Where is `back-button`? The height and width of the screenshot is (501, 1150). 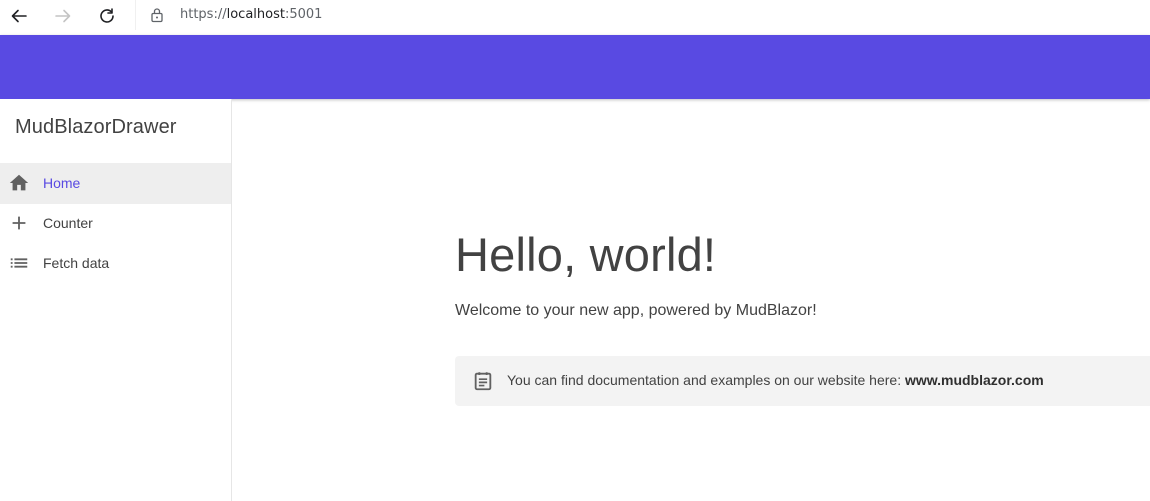
back-button is located at coordinates (19, 16).